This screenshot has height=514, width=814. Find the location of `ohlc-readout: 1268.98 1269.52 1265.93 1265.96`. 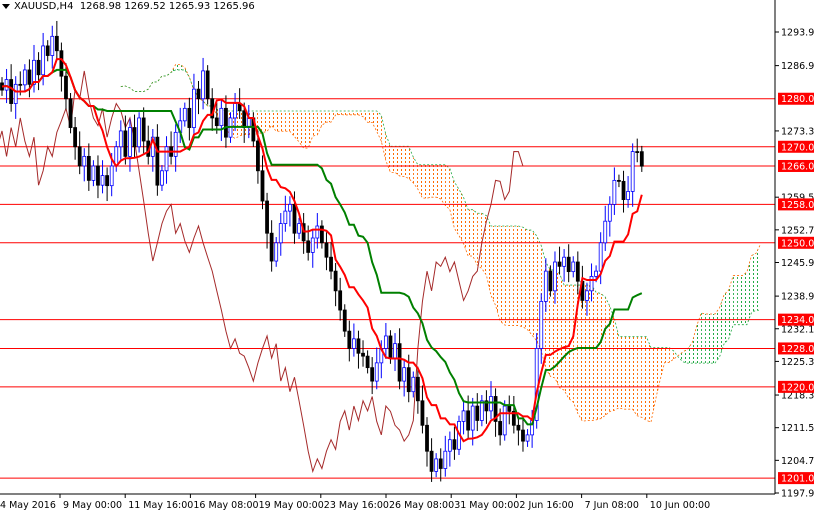

ohlc-readout: 1268.98 1269.52 1265.93 1265.96 is located at coordinates (167, 6).